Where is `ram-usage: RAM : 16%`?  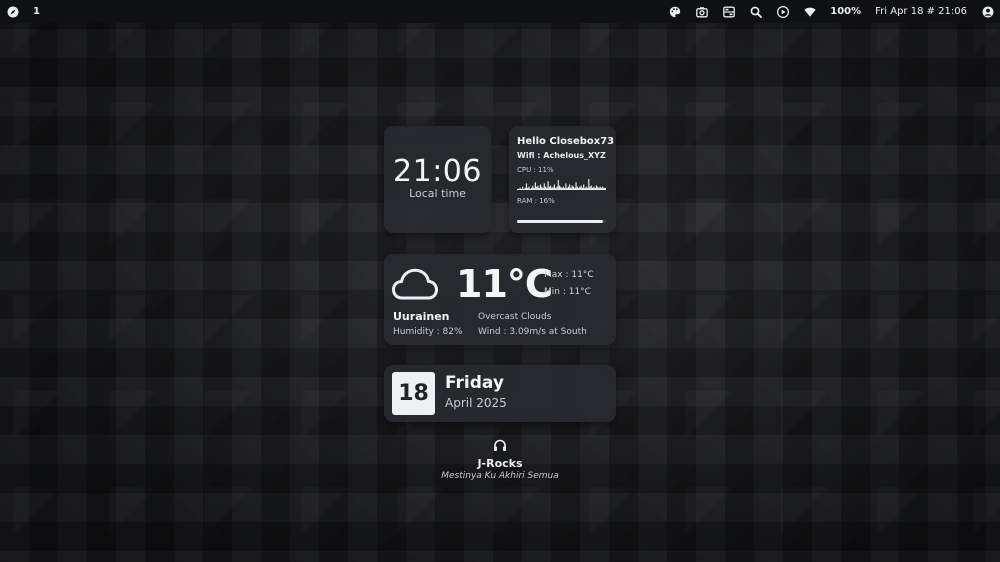
ram-usage: RAM : 16% is located at coordinates (536, 201).